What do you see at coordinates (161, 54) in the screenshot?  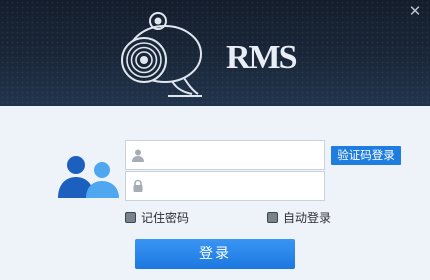 I see `webcam-icon` at bounding box center [161, 54].